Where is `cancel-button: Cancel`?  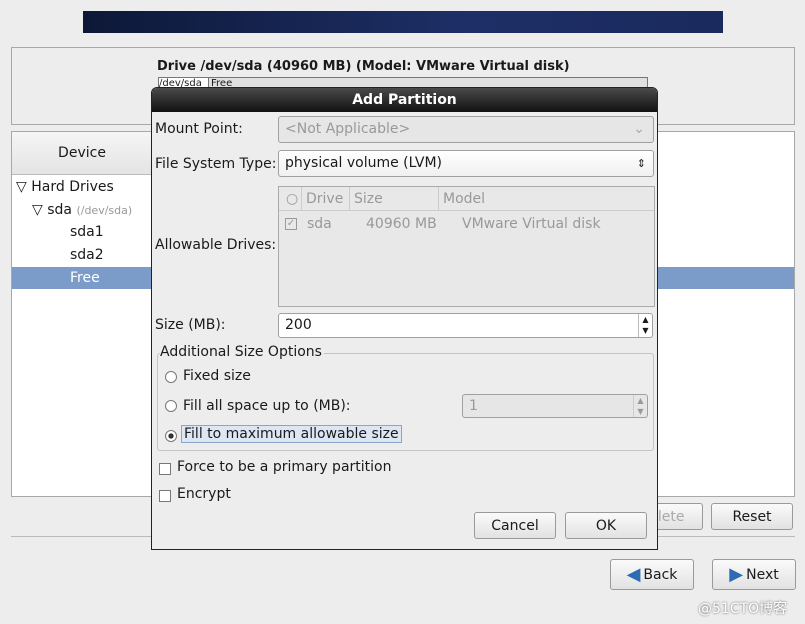 cancel-button: Cancel is located at coordinates (515, 525).